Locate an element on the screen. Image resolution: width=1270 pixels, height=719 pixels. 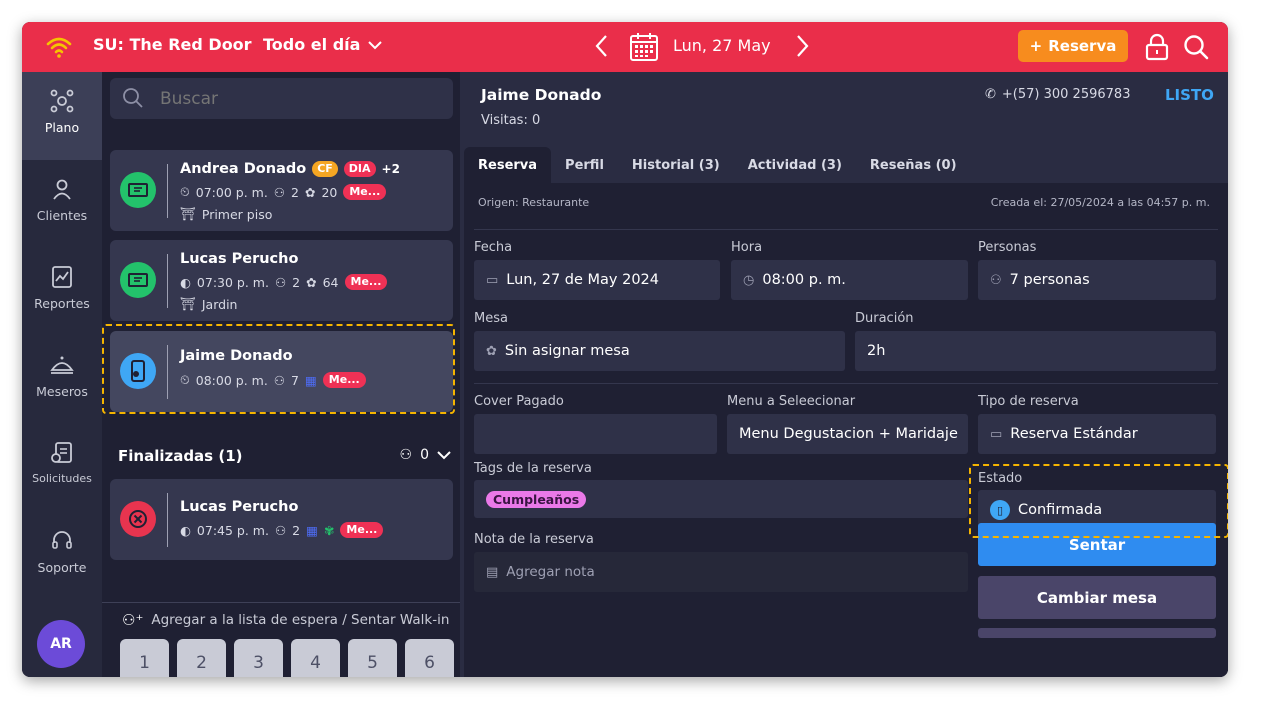
guest-name: Jaime Donado is located at coordinates (236, 356).